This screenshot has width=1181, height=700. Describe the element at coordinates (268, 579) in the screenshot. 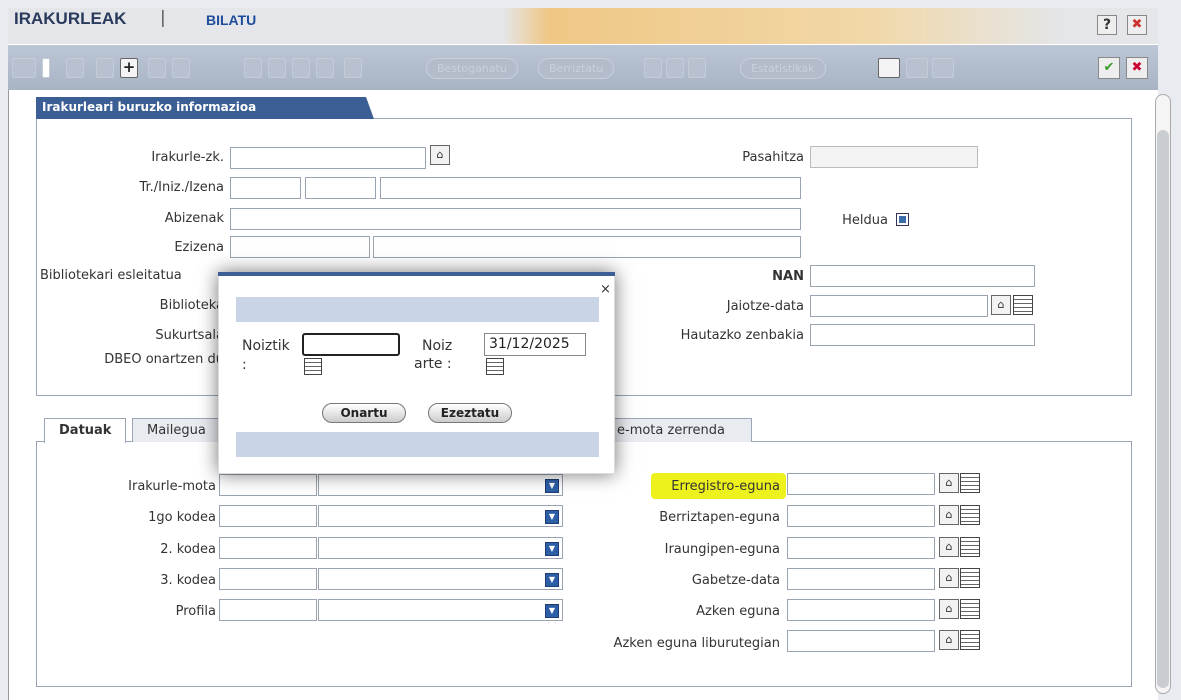

I see `code3-code` at that location.